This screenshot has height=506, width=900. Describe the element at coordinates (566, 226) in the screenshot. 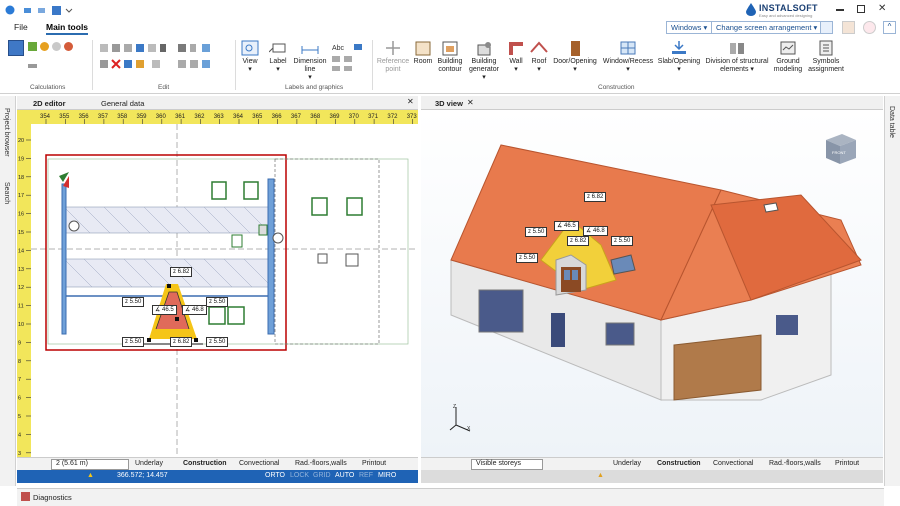

I see `3d-label-angle-465: ∡ 46.5` at that location.